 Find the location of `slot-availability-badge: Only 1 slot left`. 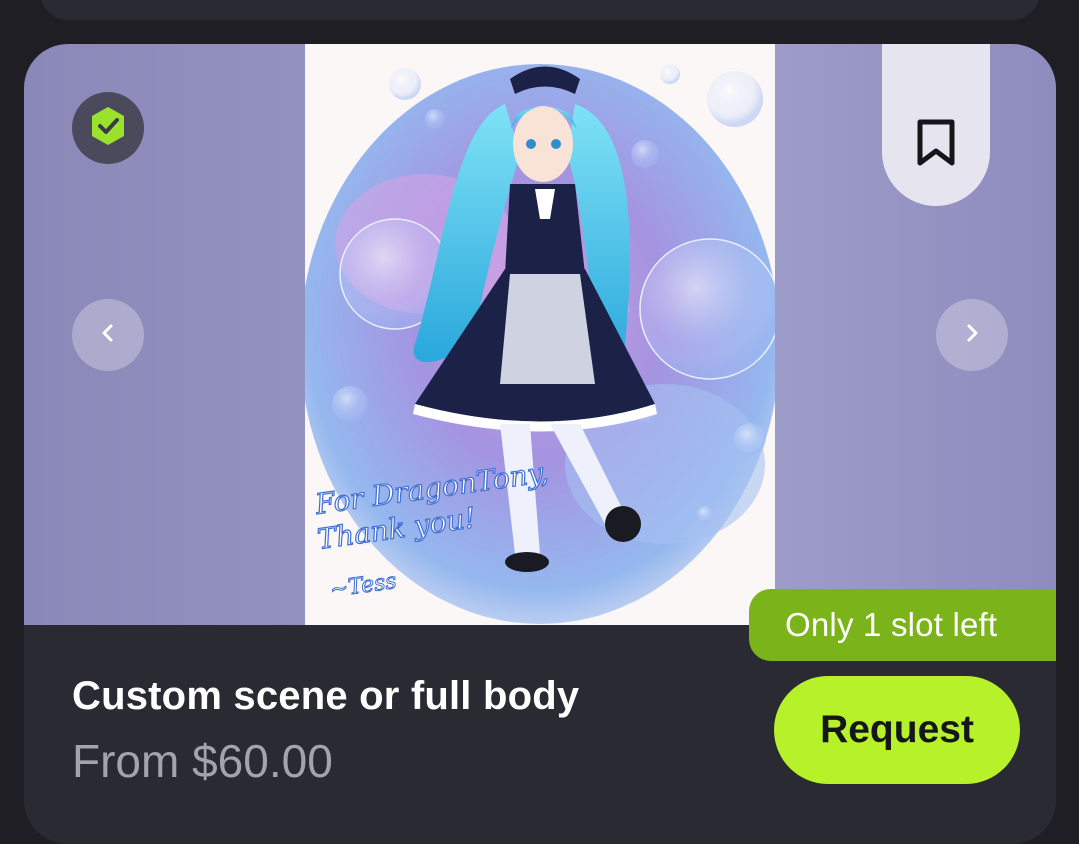

slot-availability-badge: Only 1 slot left is located at coordinates (902, 625).